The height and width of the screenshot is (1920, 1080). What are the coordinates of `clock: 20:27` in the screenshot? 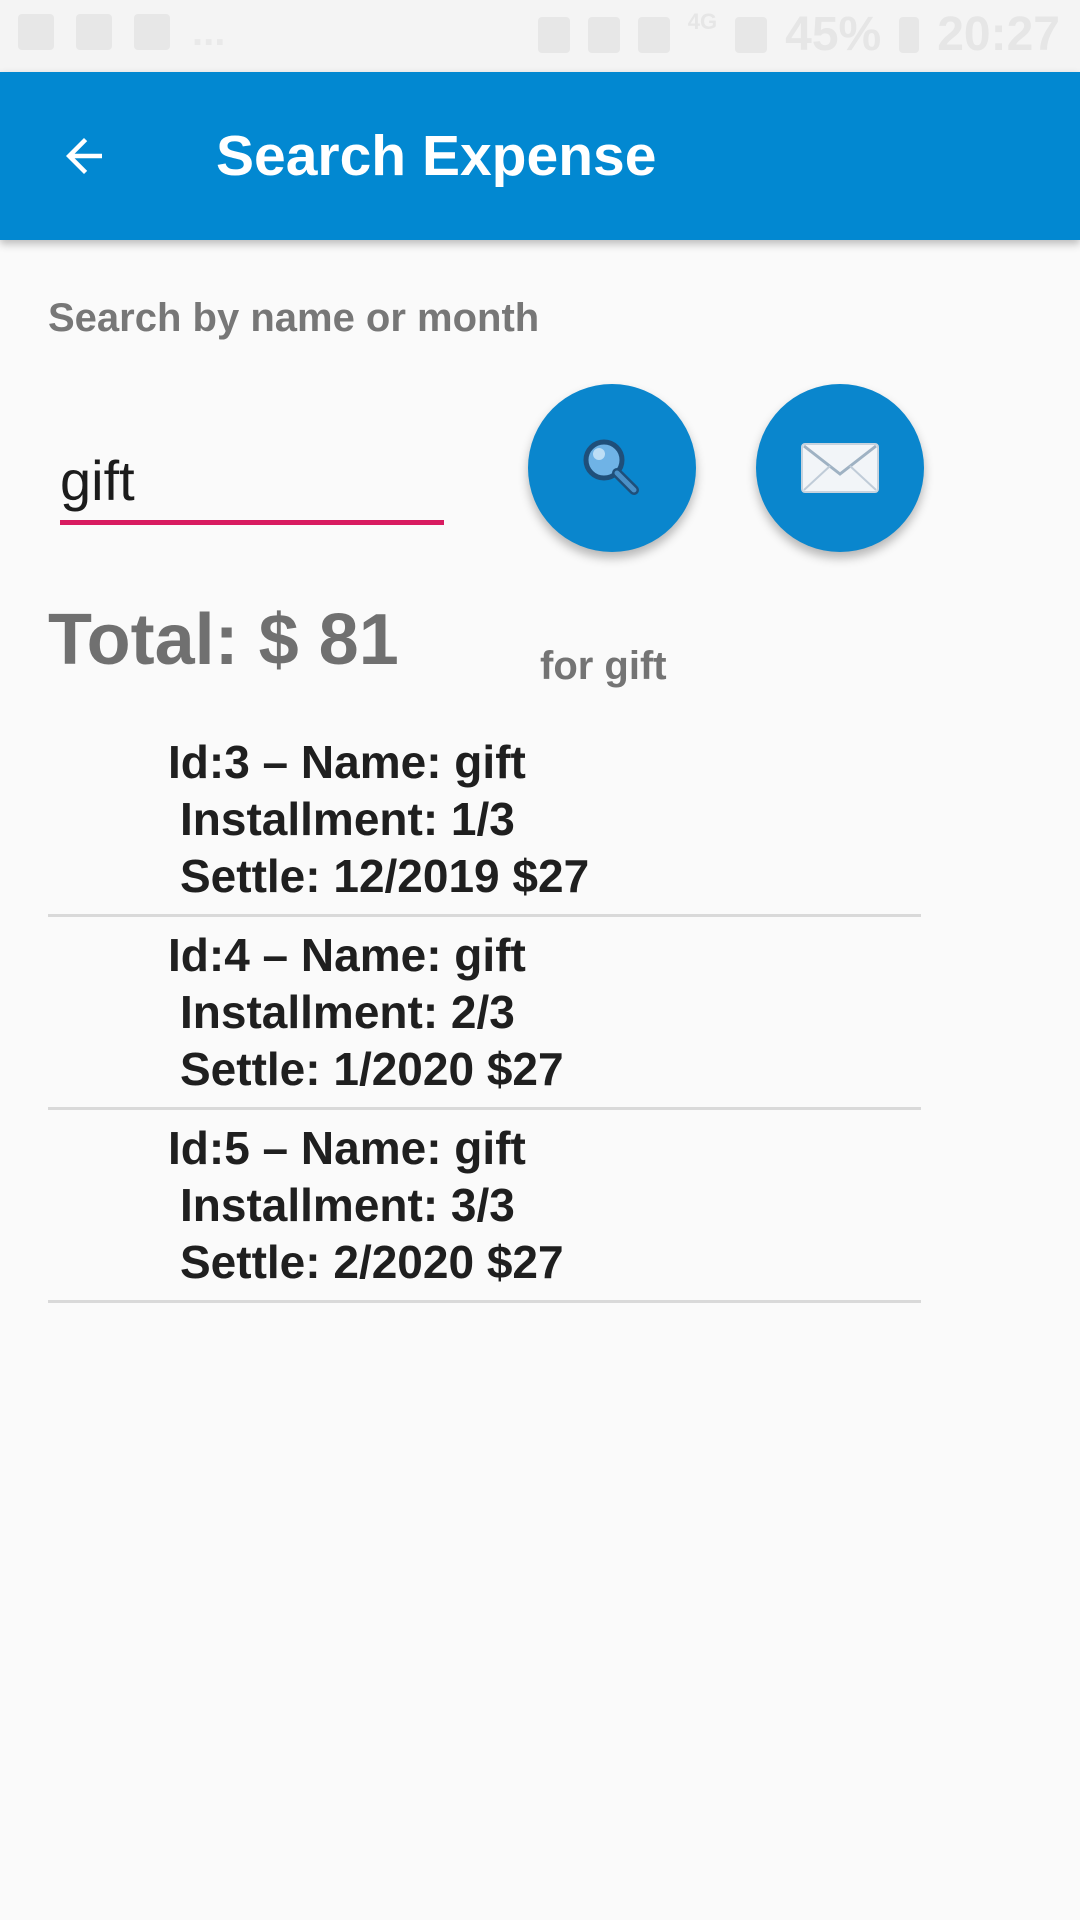 It's located at (998, 34).